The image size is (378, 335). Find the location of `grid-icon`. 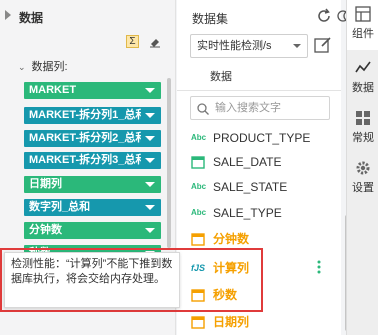

grid-icon is located at coordinates (363, 118).